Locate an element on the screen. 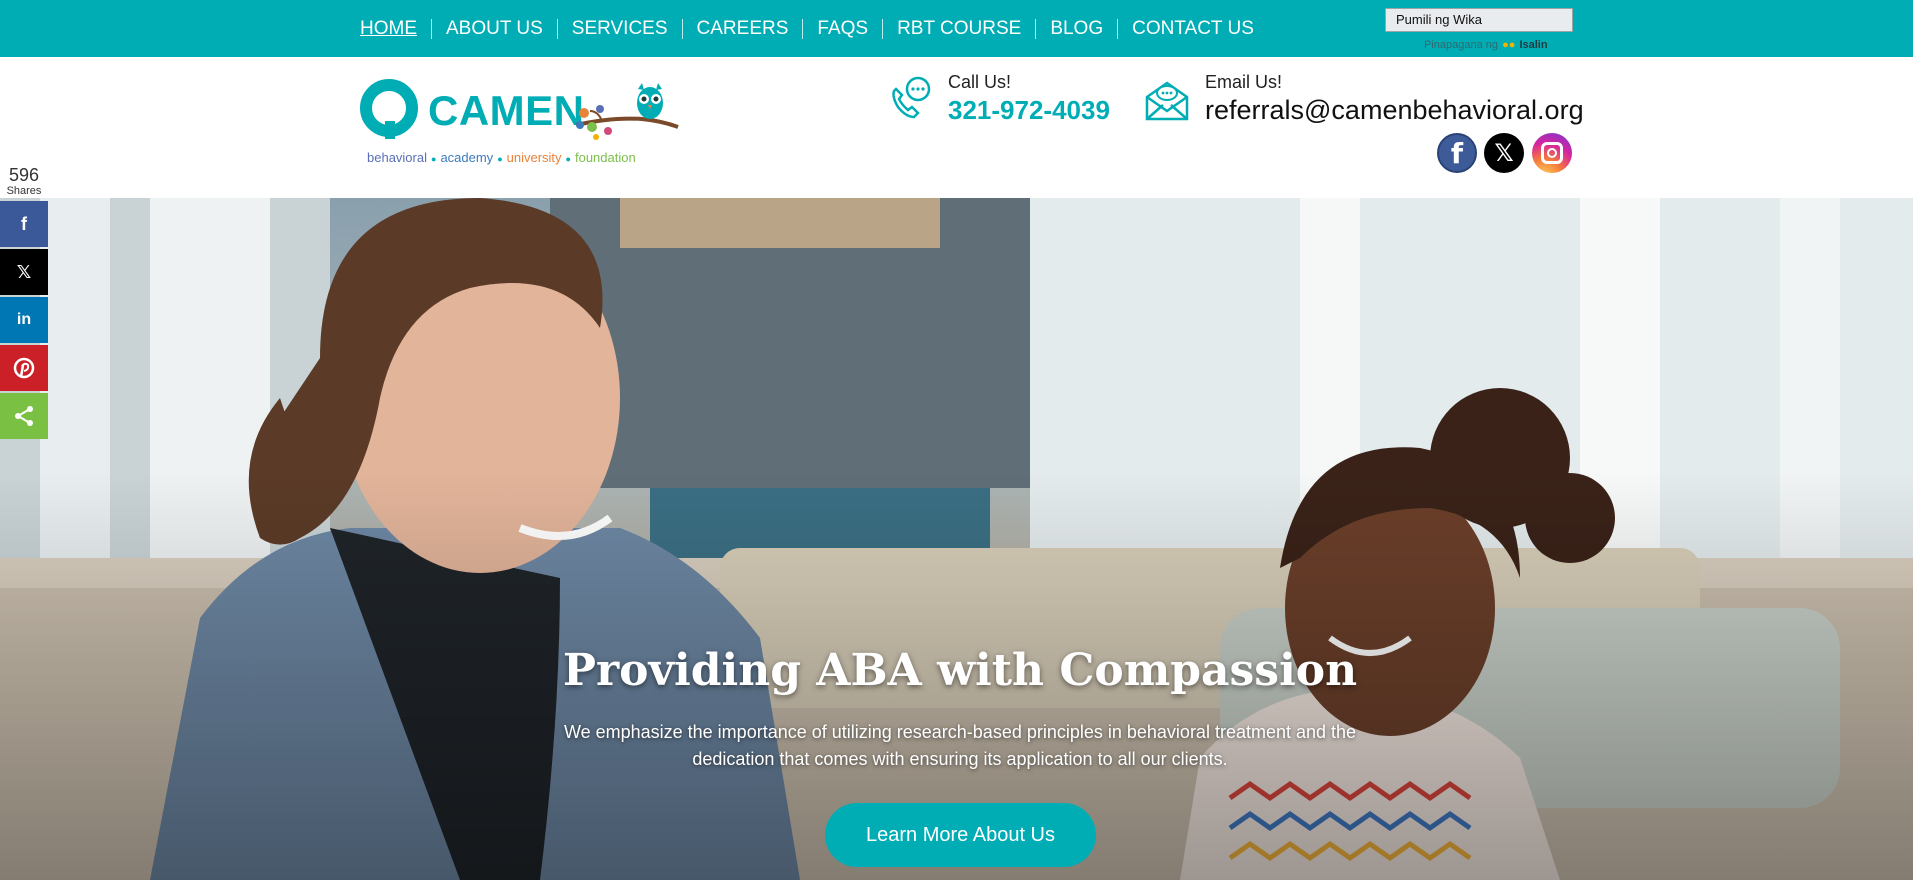 The image size is (1913, 880). hero-title: Providing ABA with Compassion is located at coordinates (960, 670).